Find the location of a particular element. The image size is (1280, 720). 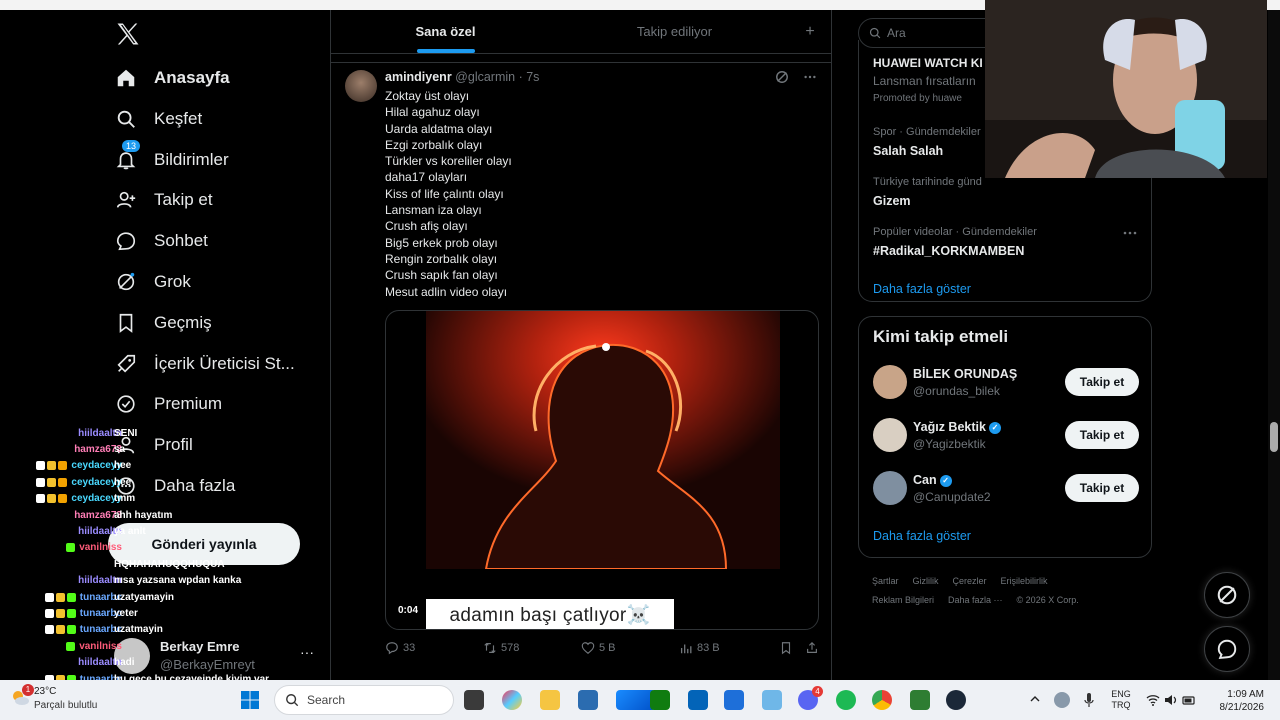

x-logo-icon is located at coordinates (128, 34).